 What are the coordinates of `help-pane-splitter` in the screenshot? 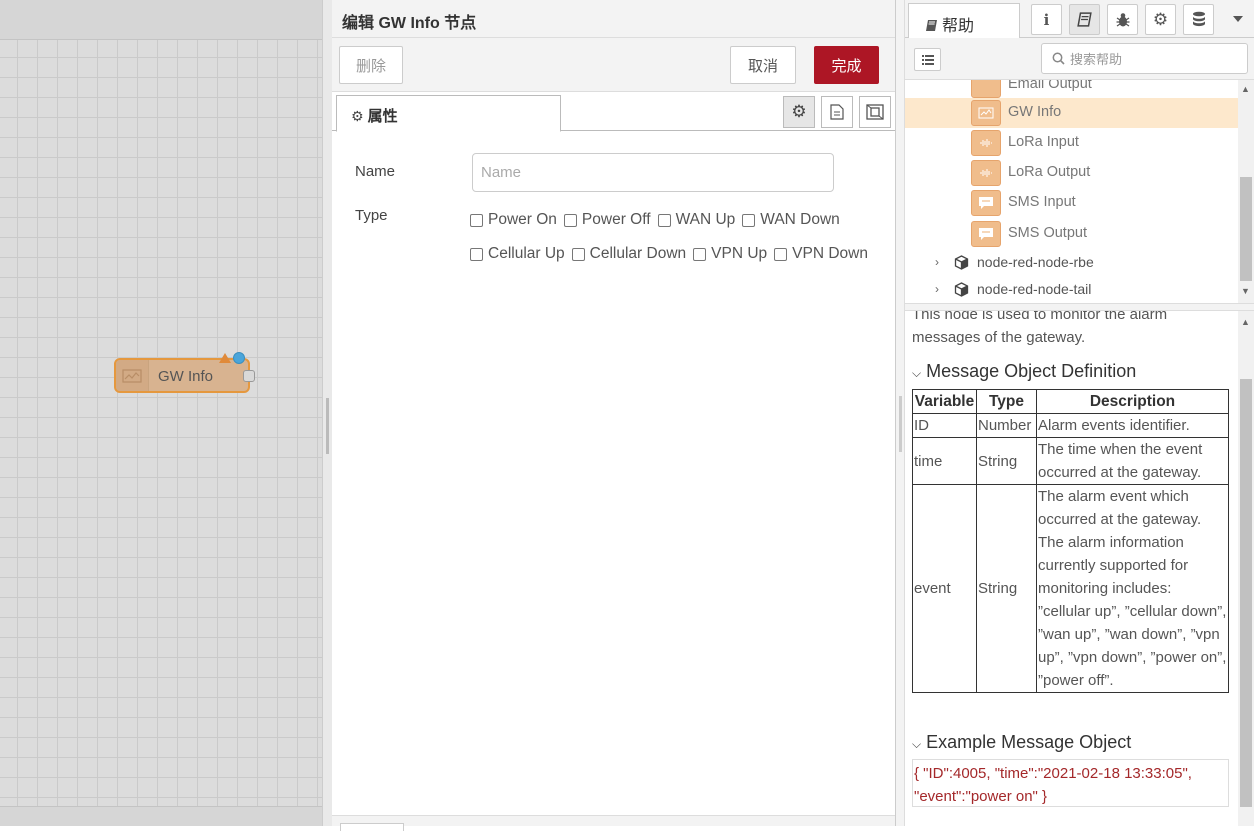 It's located at (1079, 307).